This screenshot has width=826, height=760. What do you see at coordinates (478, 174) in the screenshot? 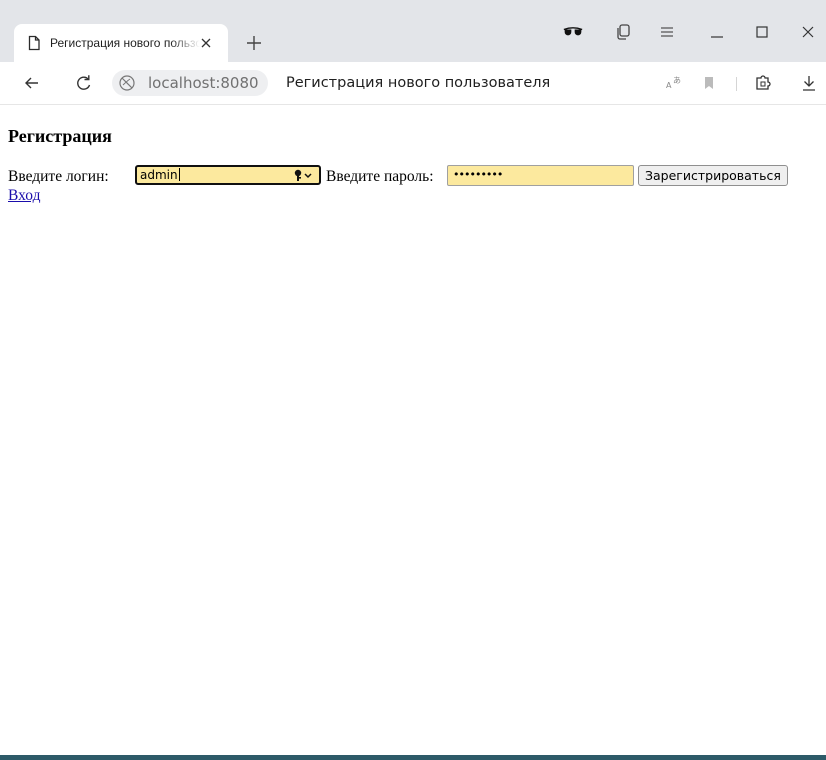
I see `password-value: •••••••••` at bounding box center [478, 174].